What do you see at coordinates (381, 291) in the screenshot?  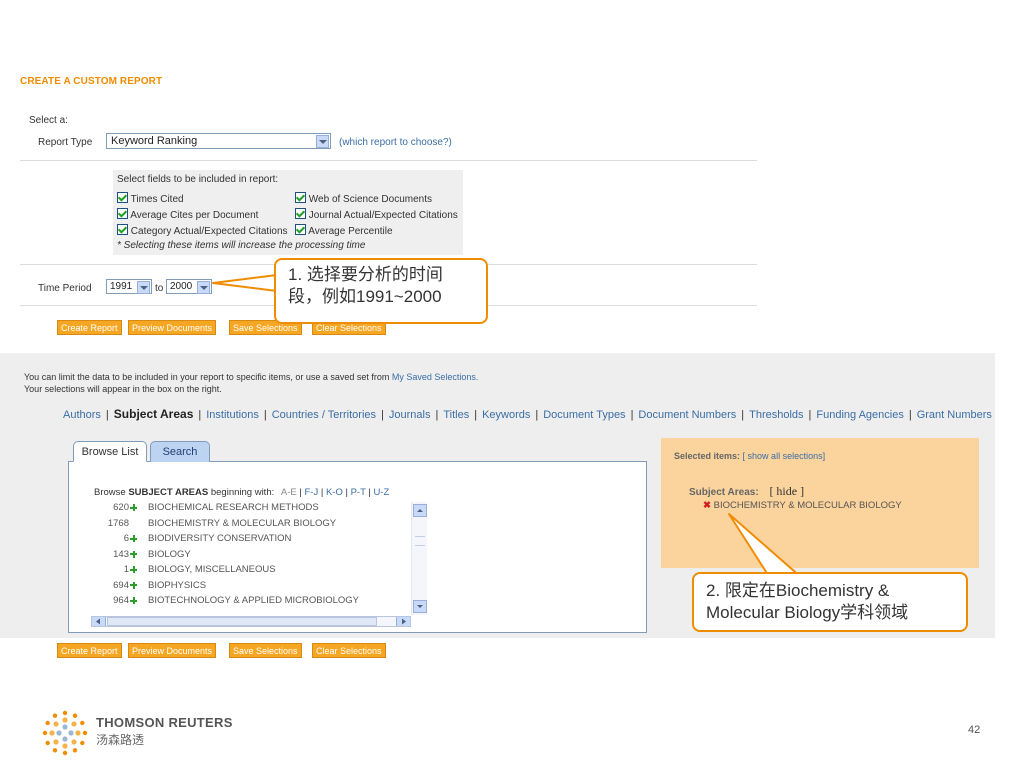 I see `callout-time-period: 1. 选择要分析的时间 段，例如1991~2000` at bounding box center [381, 291].